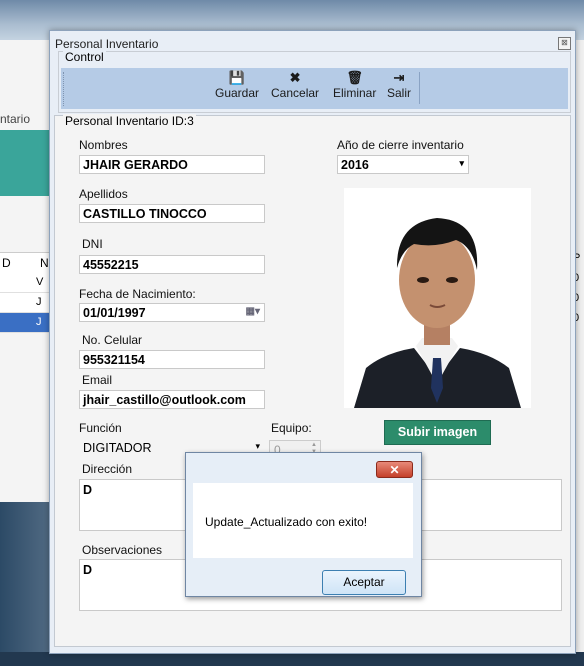 This screenshot has height=666, width=584. Describe the element at coordinates (237, 77) in the screenshot. I see `save-icon: 💾` at that location.